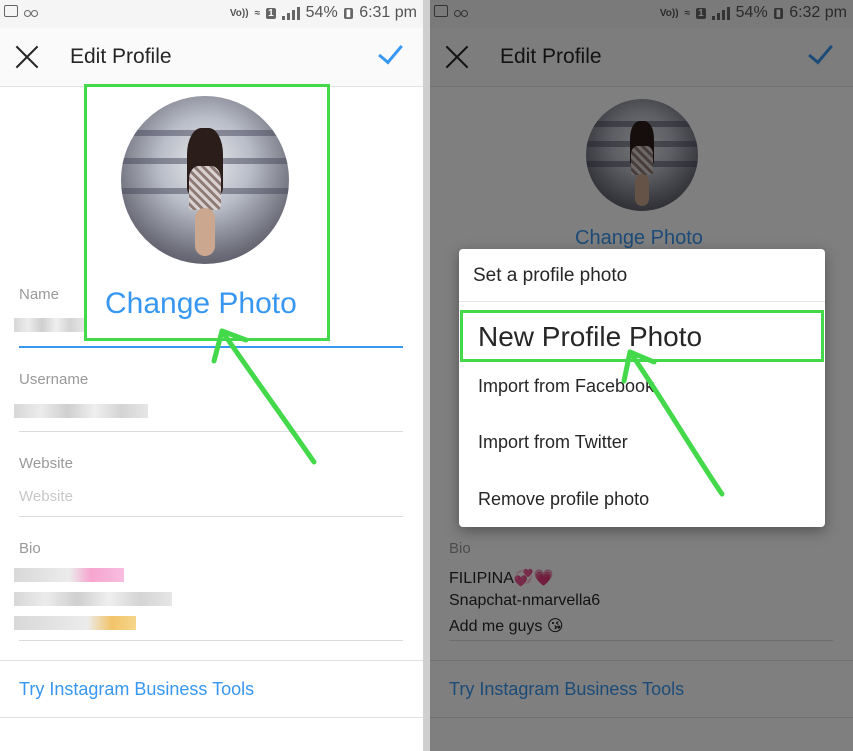 Image resolution: width=853 pixels, height=751 pixels. I want to click on incognito-icon, so click(31, 11).